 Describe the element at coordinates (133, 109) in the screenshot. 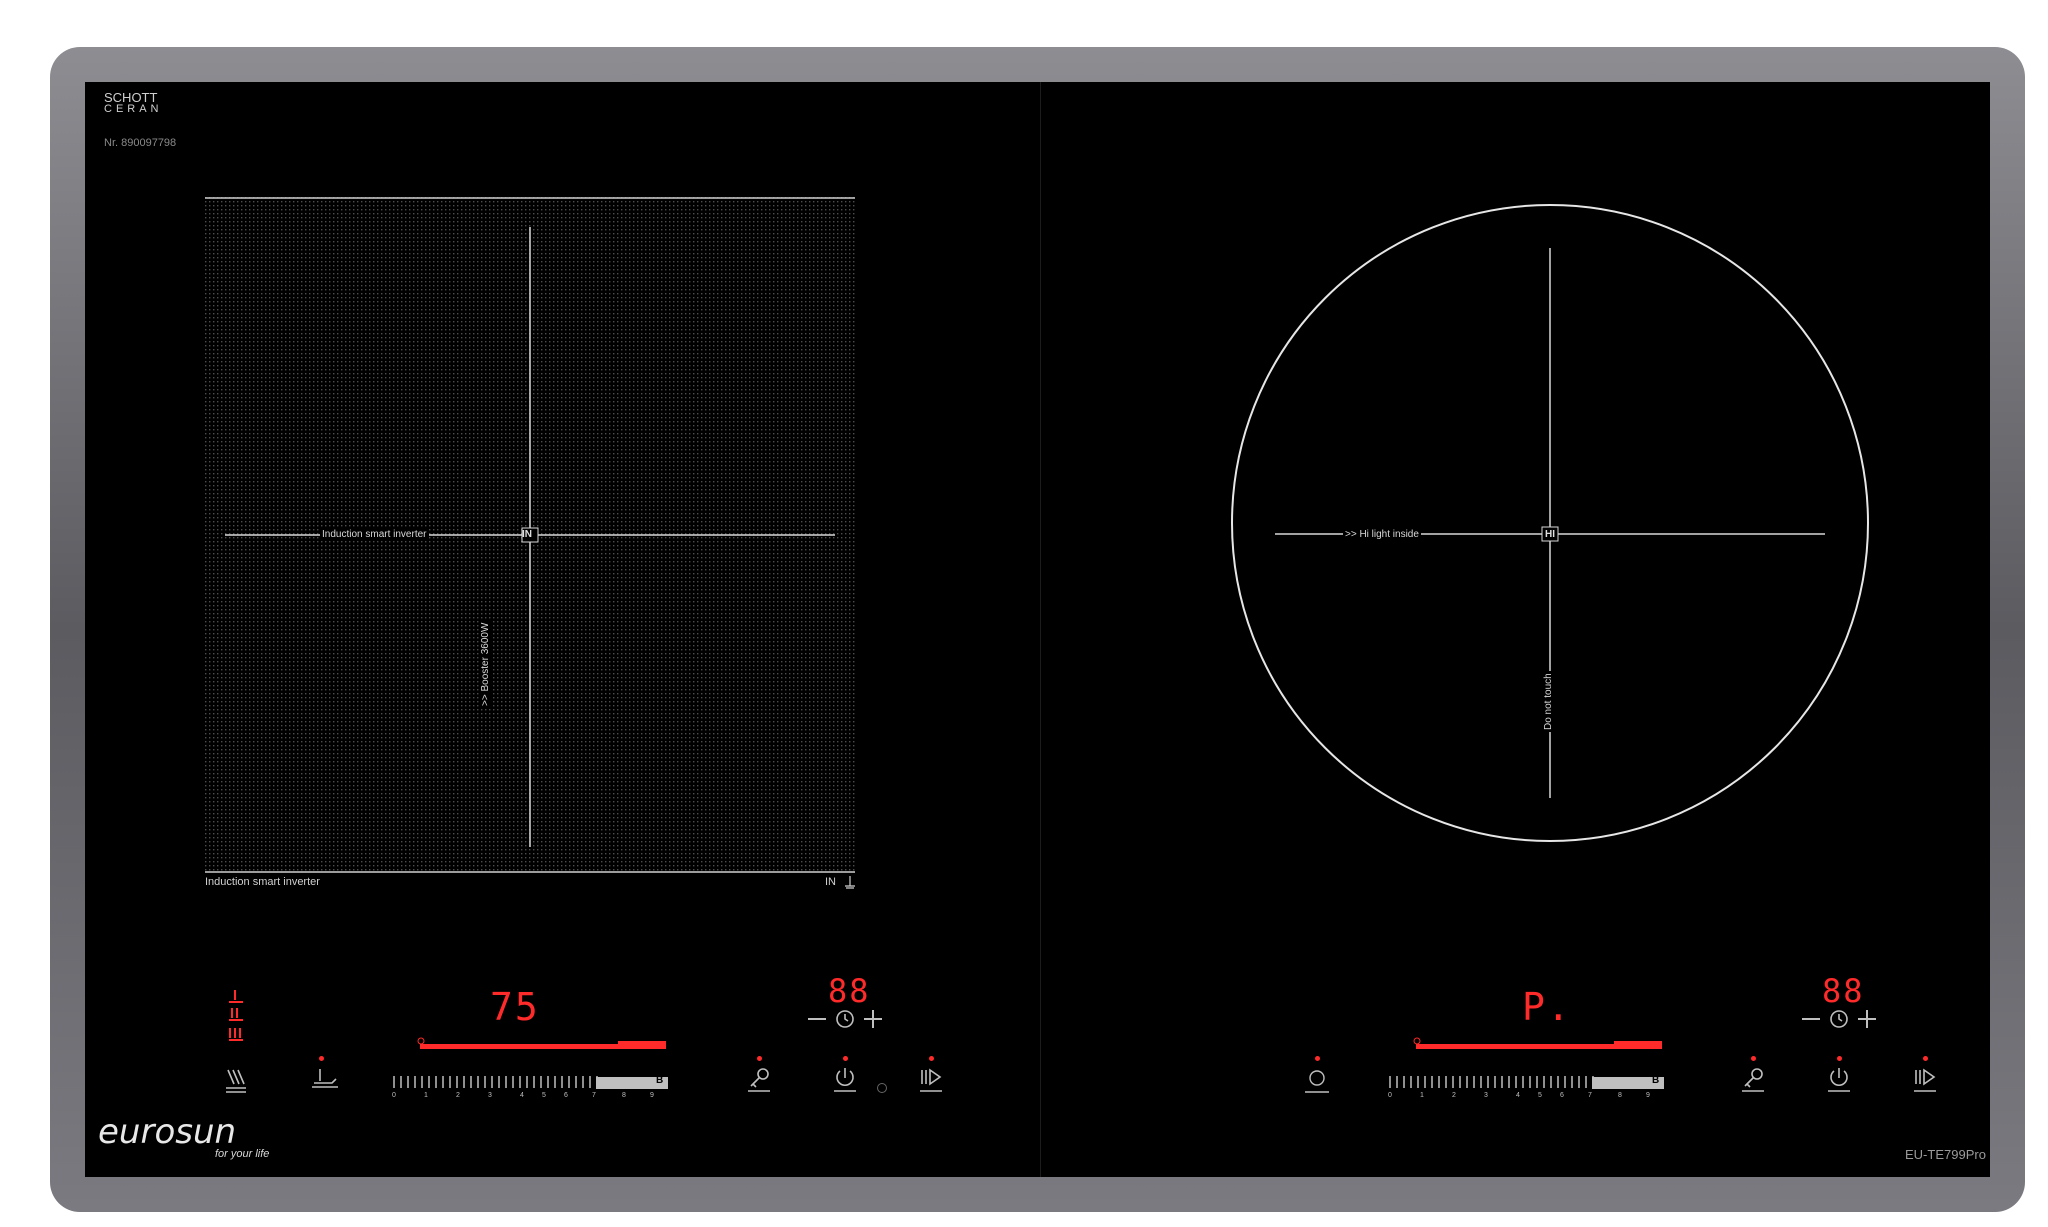

I see `glass-maker-sub: CERAN` at that location.